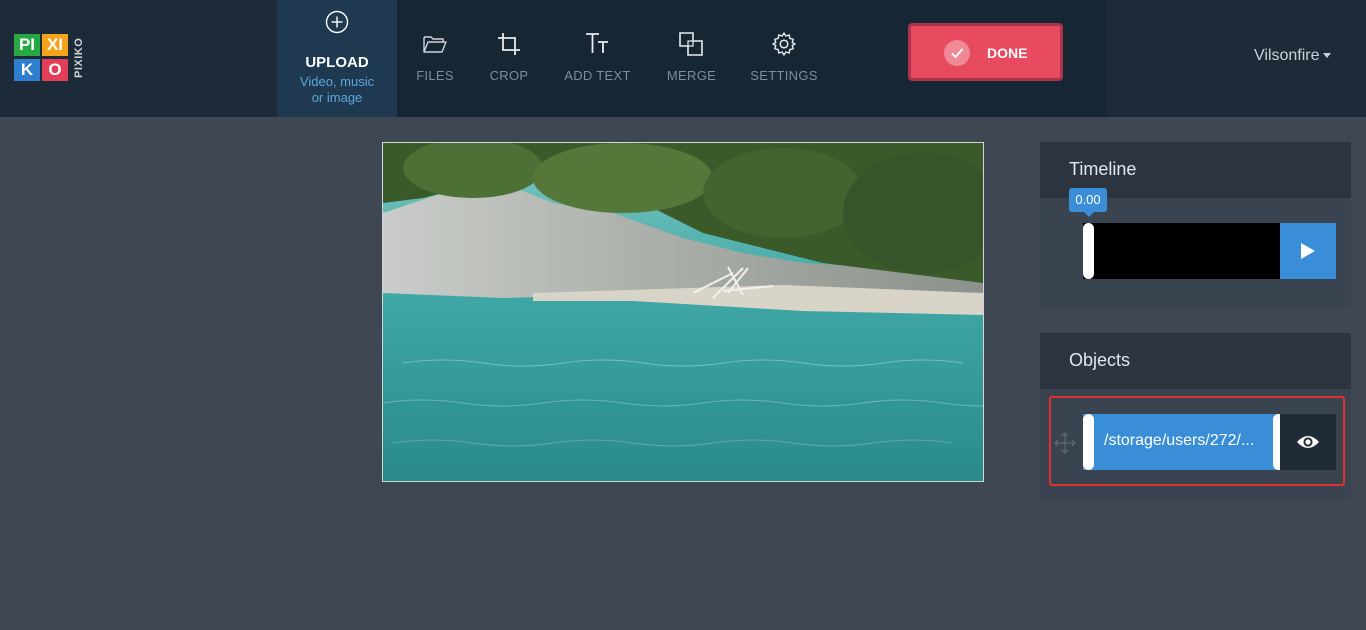  Describe the element at coordinates (509, 58) in the screenshot. I see `crop-tool-button: CROP` at that location.